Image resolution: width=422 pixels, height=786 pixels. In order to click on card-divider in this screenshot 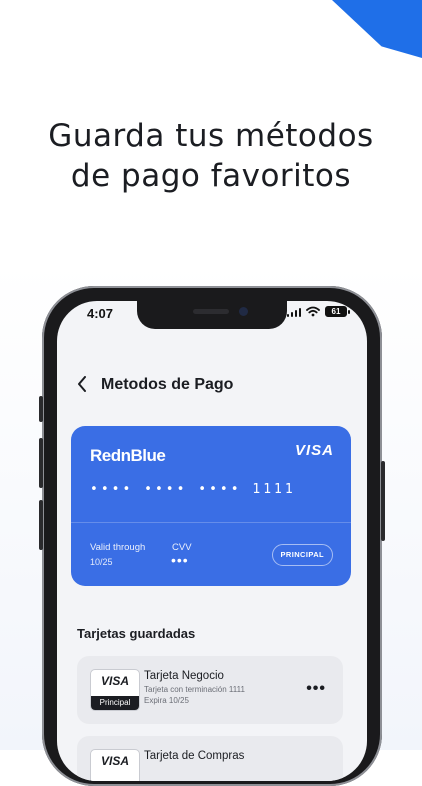, I will do `click(211, 522)`.